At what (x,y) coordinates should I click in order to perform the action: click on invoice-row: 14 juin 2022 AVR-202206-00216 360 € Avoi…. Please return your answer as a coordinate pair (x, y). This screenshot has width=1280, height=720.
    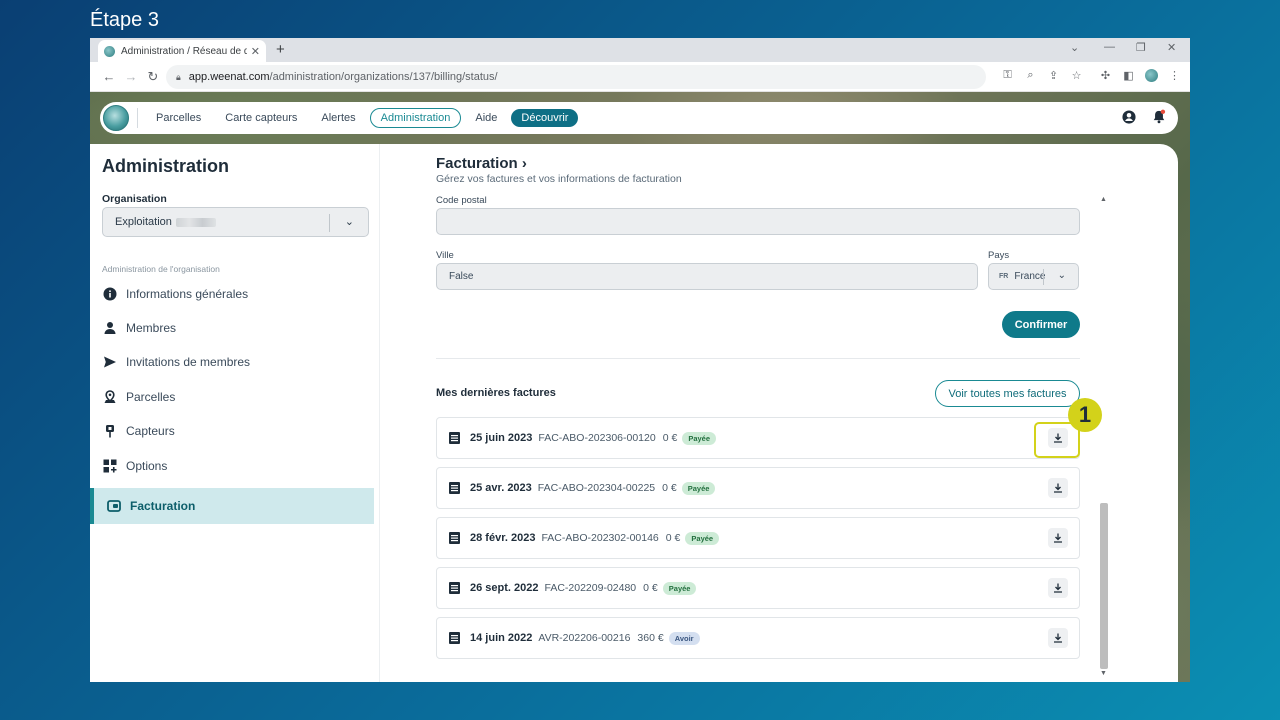
    Looking at the image, I should click on (758, 638).